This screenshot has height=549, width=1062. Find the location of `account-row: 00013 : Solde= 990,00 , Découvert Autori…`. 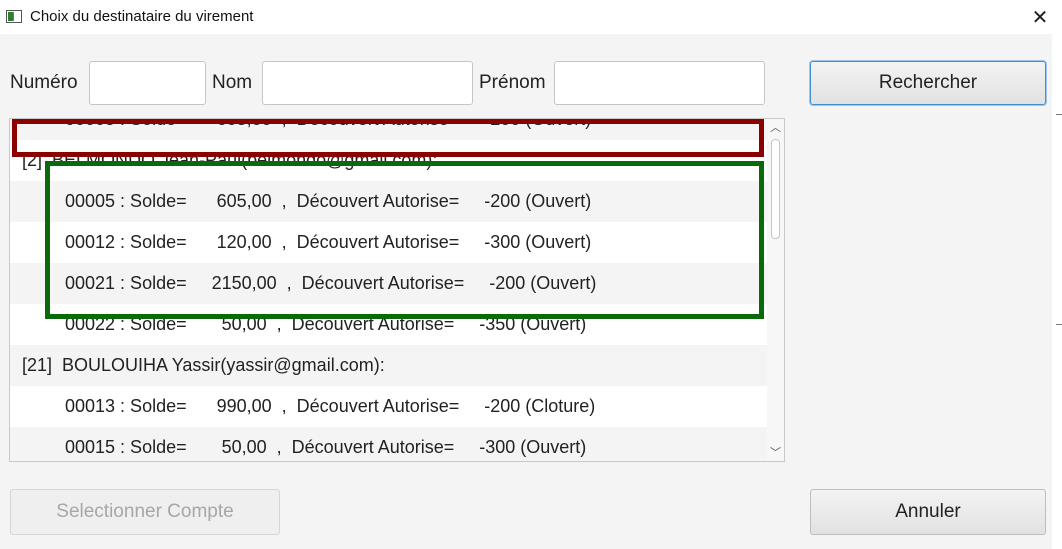

account-row: 00013 : Solde= 990,00 , Découvert Autori… is located at coordinates (388, 406).